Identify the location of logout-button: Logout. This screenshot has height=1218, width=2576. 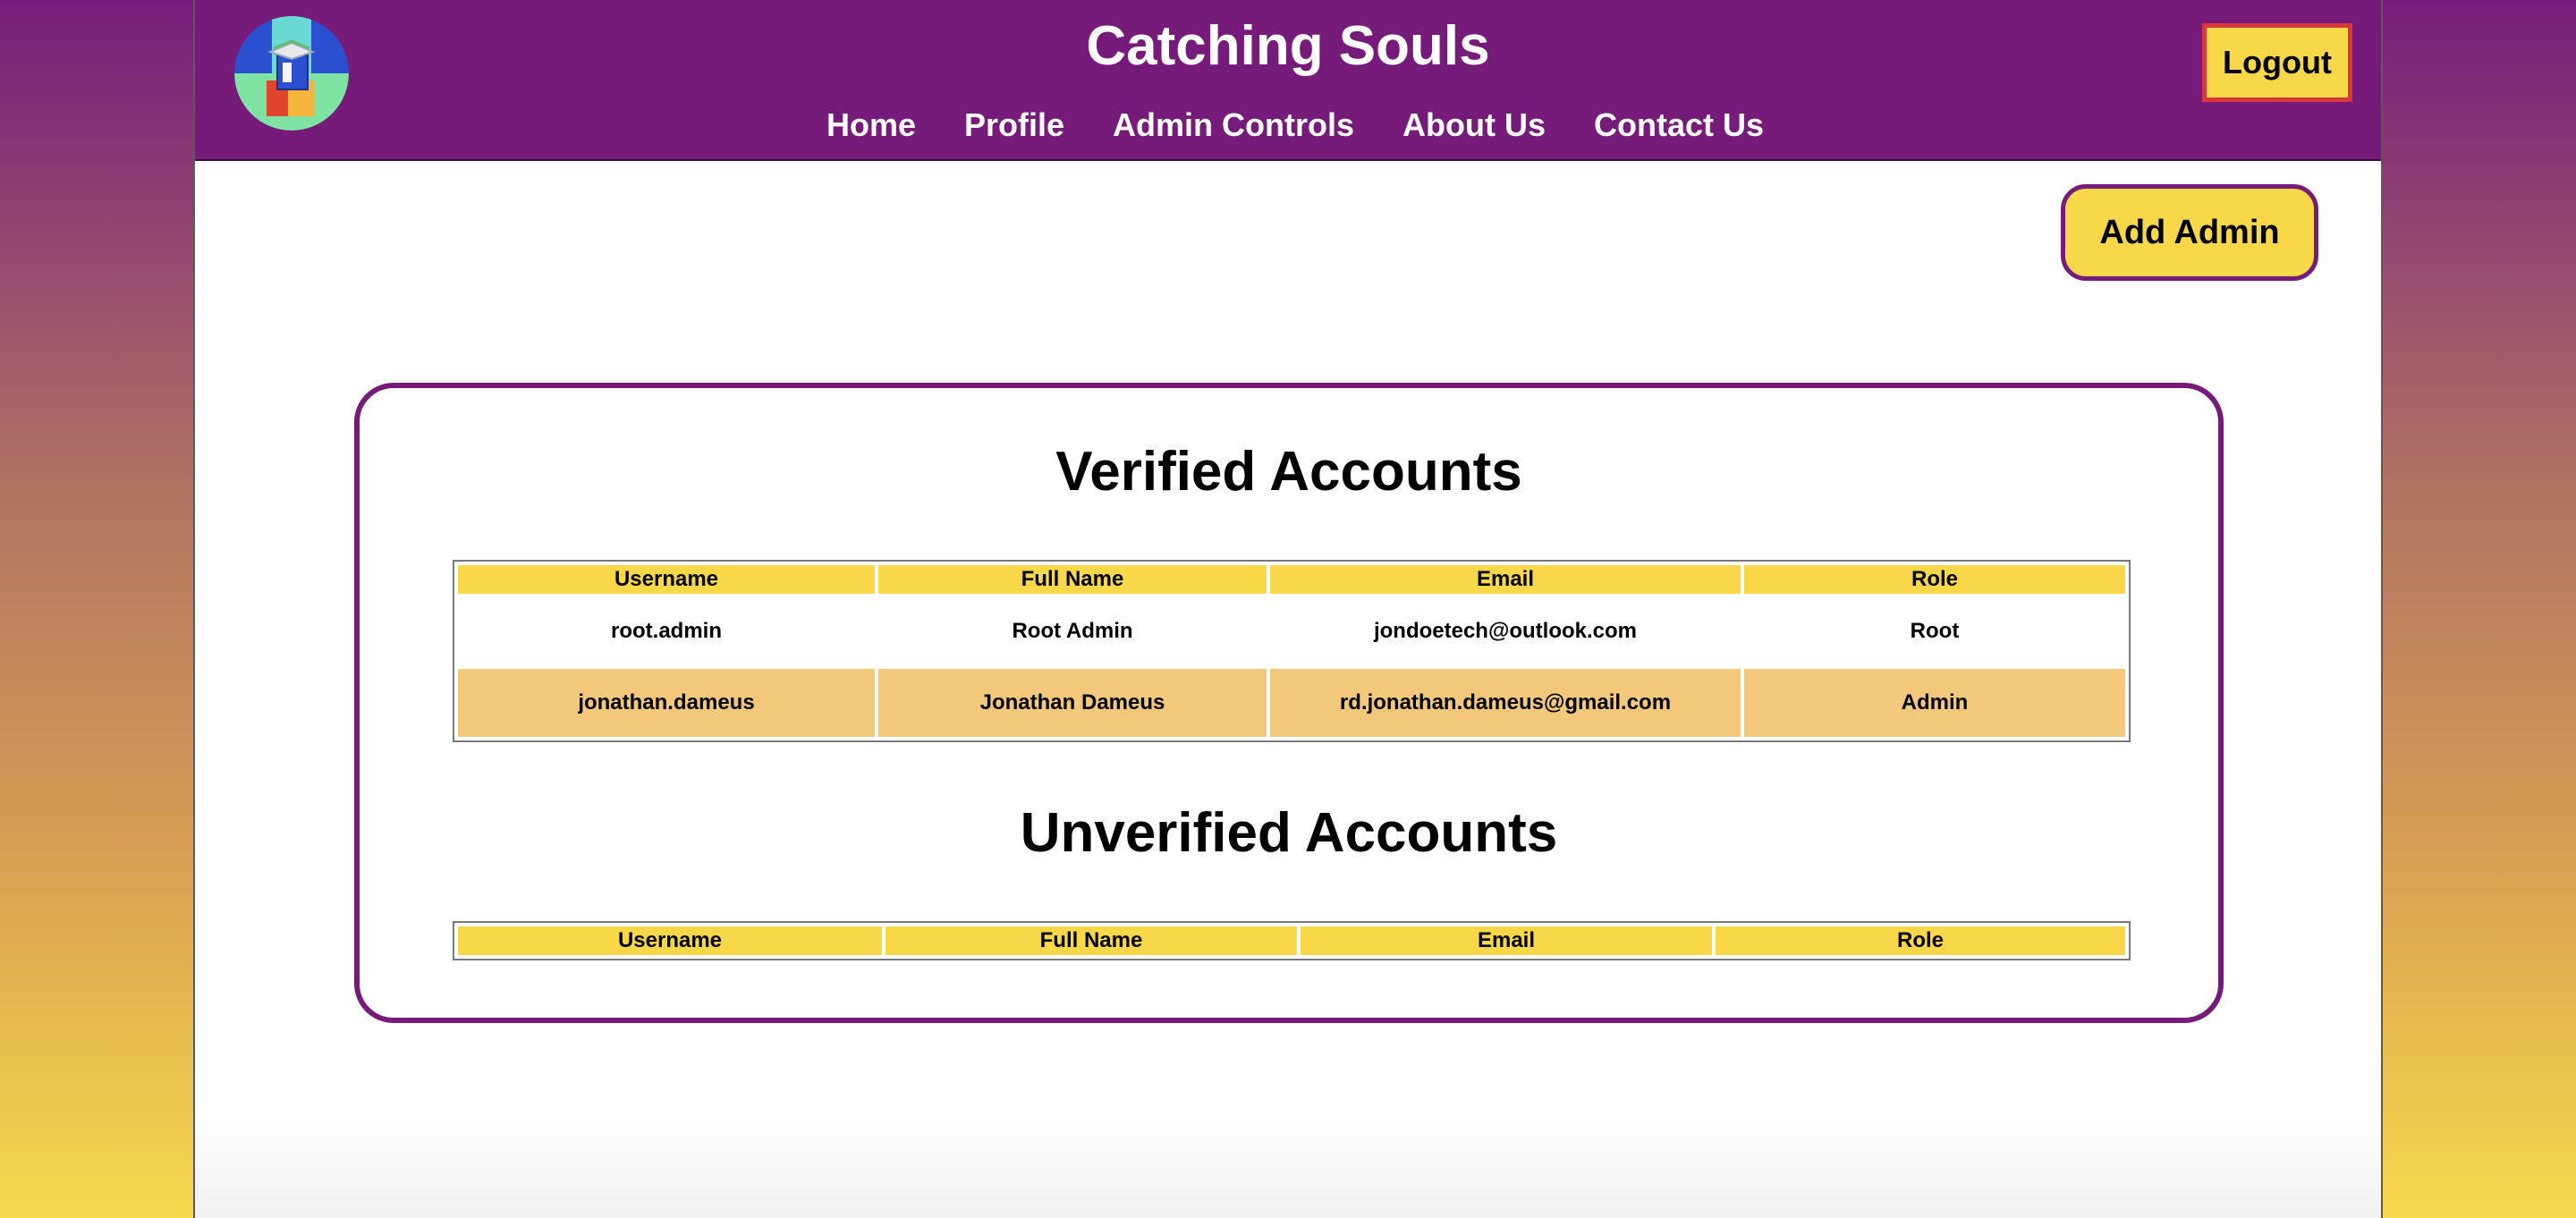
(2277, 62).